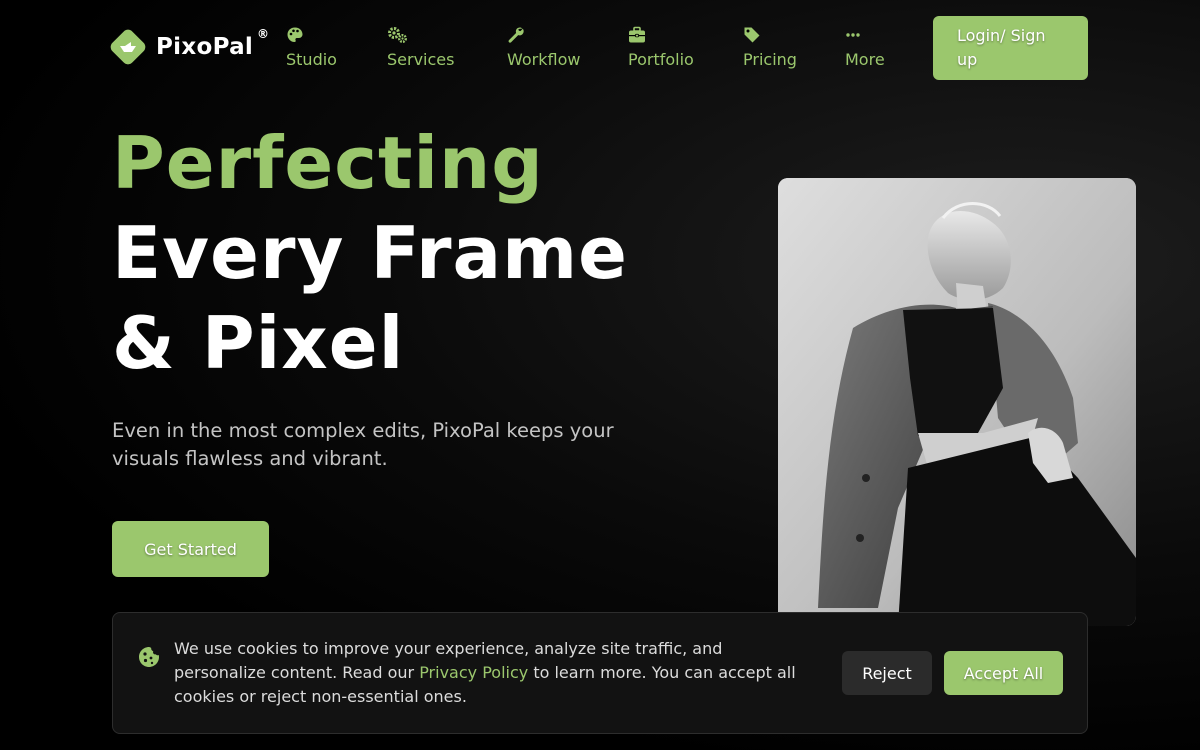 This screenshot has height=750, width=1200. What do you see at coordinates (190, 549) in the screenshot?
I see `get-started-button: Get Started` at bounding box center [190, 549].